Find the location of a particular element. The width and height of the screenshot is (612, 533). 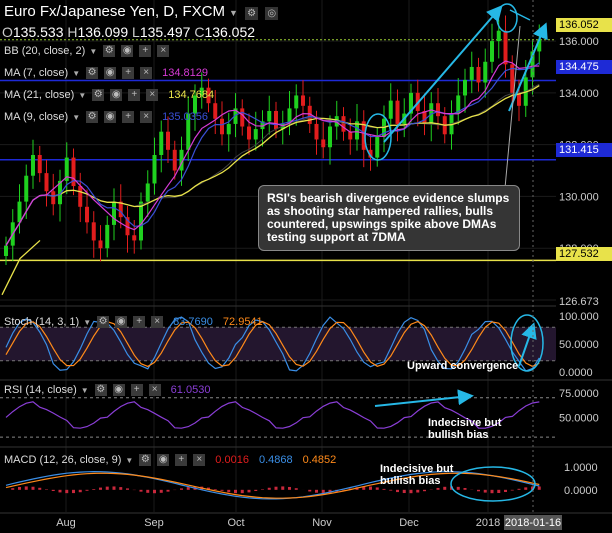

indicator-ma7: MA (7, close) ▼ ⚙ ◉ + × 134.8129 is located at coordinates (106, 73).